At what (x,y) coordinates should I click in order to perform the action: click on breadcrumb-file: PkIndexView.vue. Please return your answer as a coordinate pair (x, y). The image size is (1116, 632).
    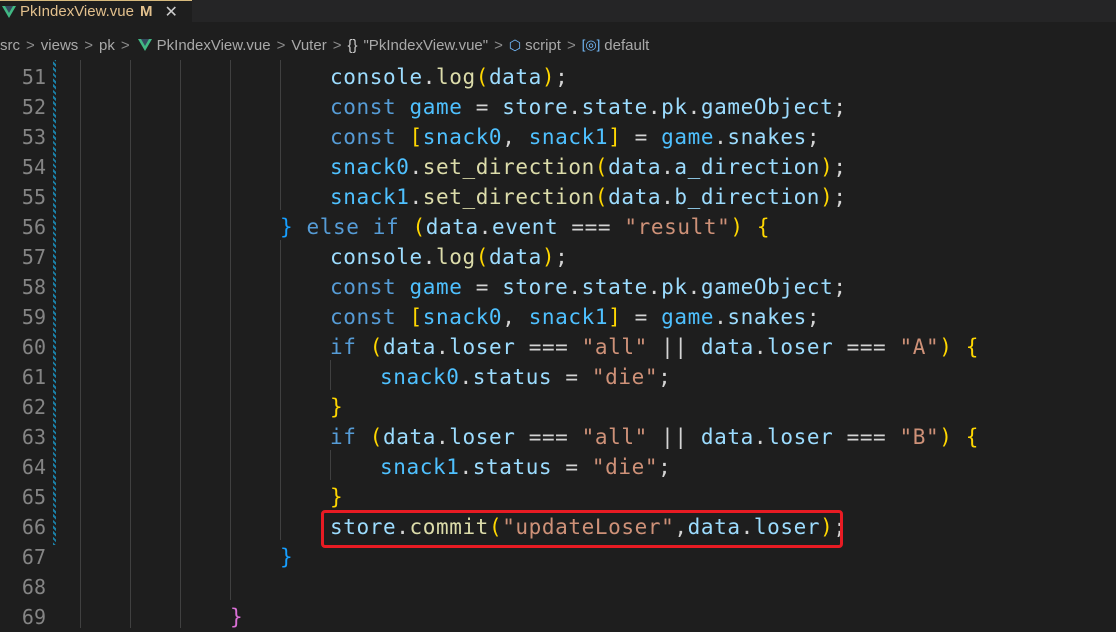
    Looking at the image, I should click on (214, 45).